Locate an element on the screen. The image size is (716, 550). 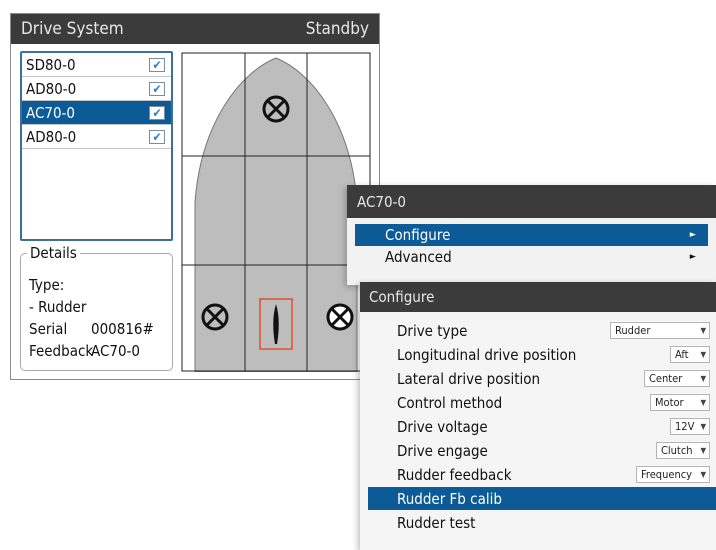
longitudinal-position-select: Aft ▼ is located at coordinates (690, 354).